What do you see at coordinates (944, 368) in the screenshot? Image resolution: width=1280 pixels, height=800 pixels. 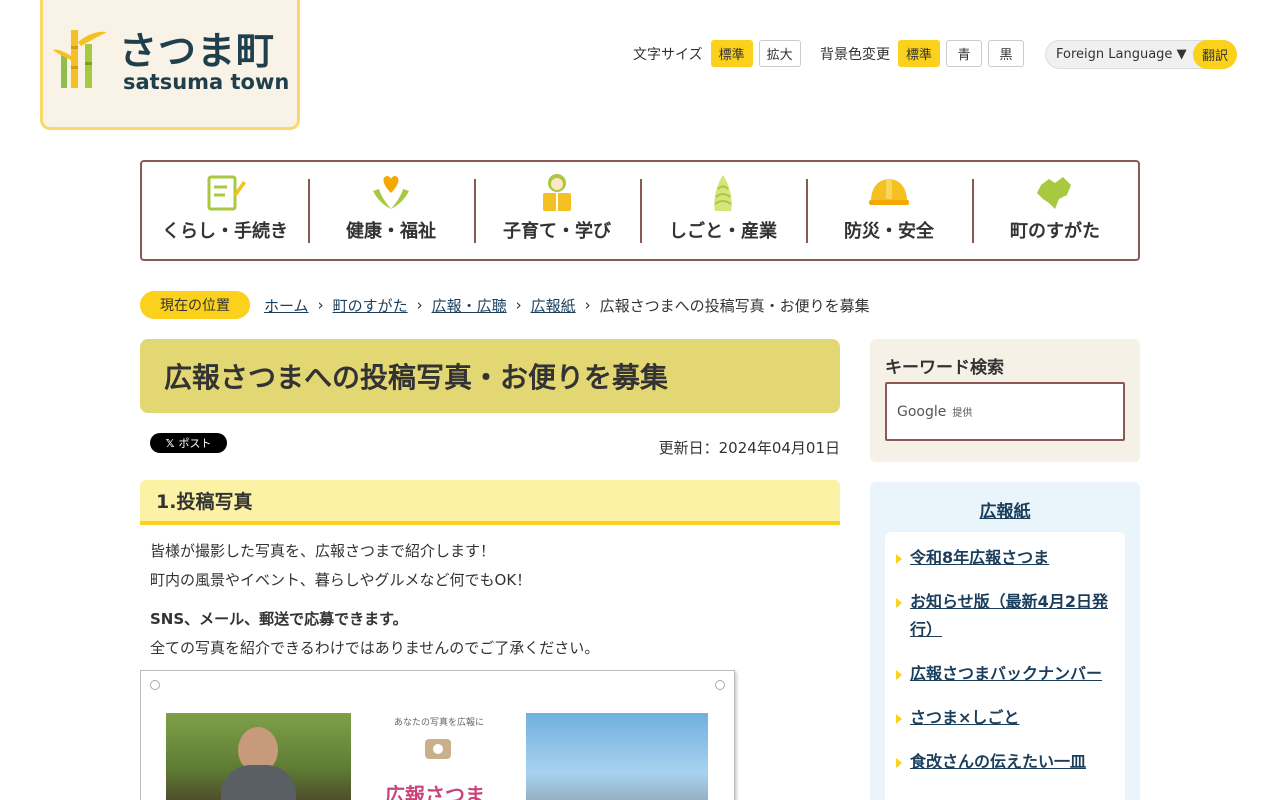 I see `search-title: キーワード検索` at bounding box center [944, 368].